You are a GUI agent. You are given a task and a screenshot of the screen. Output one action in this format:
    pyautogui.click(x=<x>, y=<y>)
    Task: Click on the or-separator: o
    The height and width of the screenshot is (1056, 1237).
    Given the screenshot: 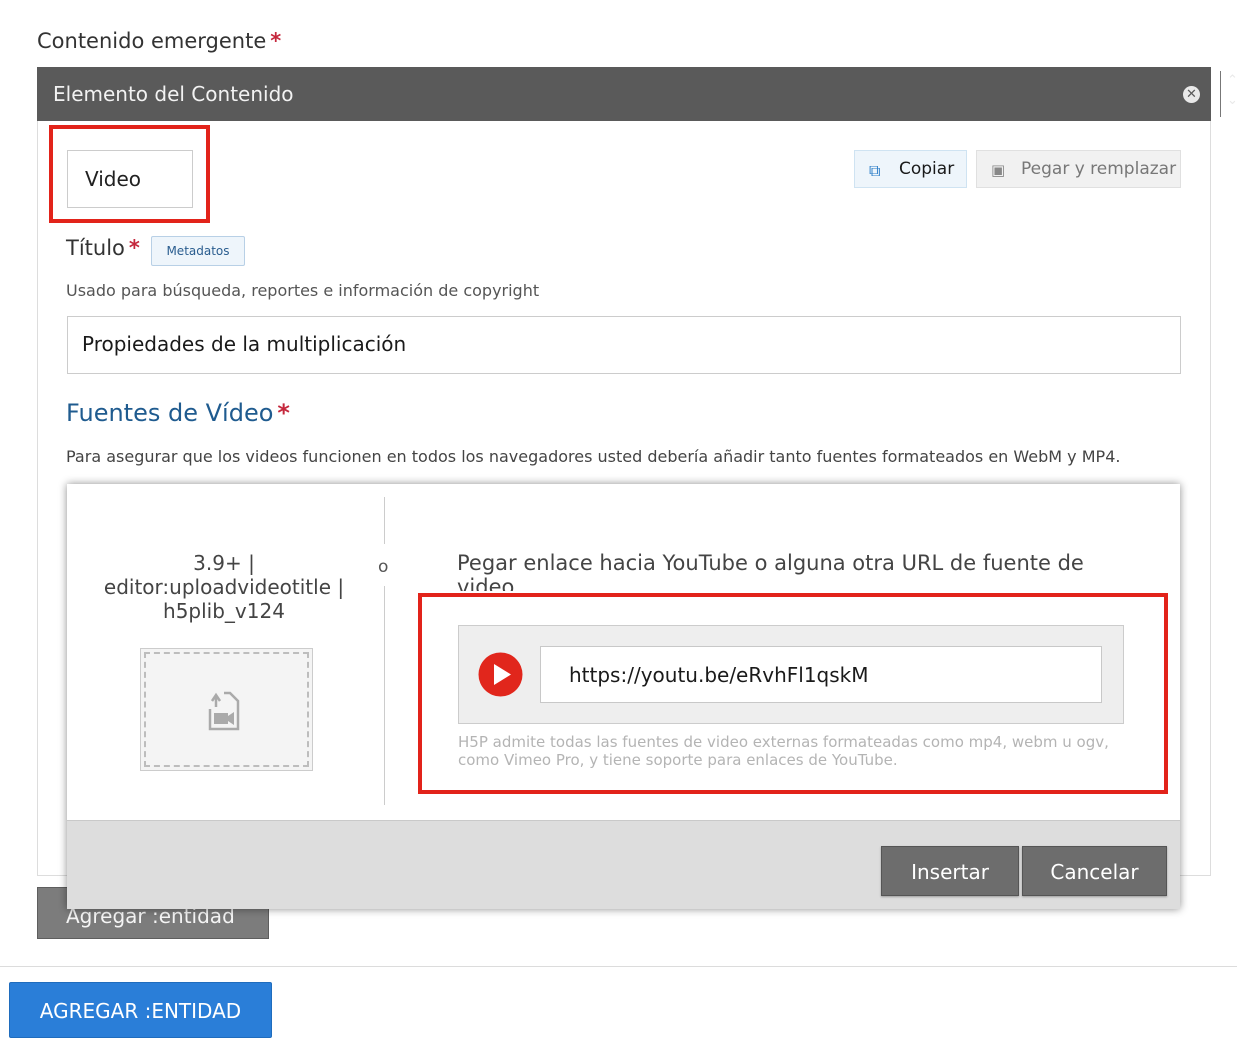 What is the action you would take?
    pyautogui.click(x=383, y=567)
    